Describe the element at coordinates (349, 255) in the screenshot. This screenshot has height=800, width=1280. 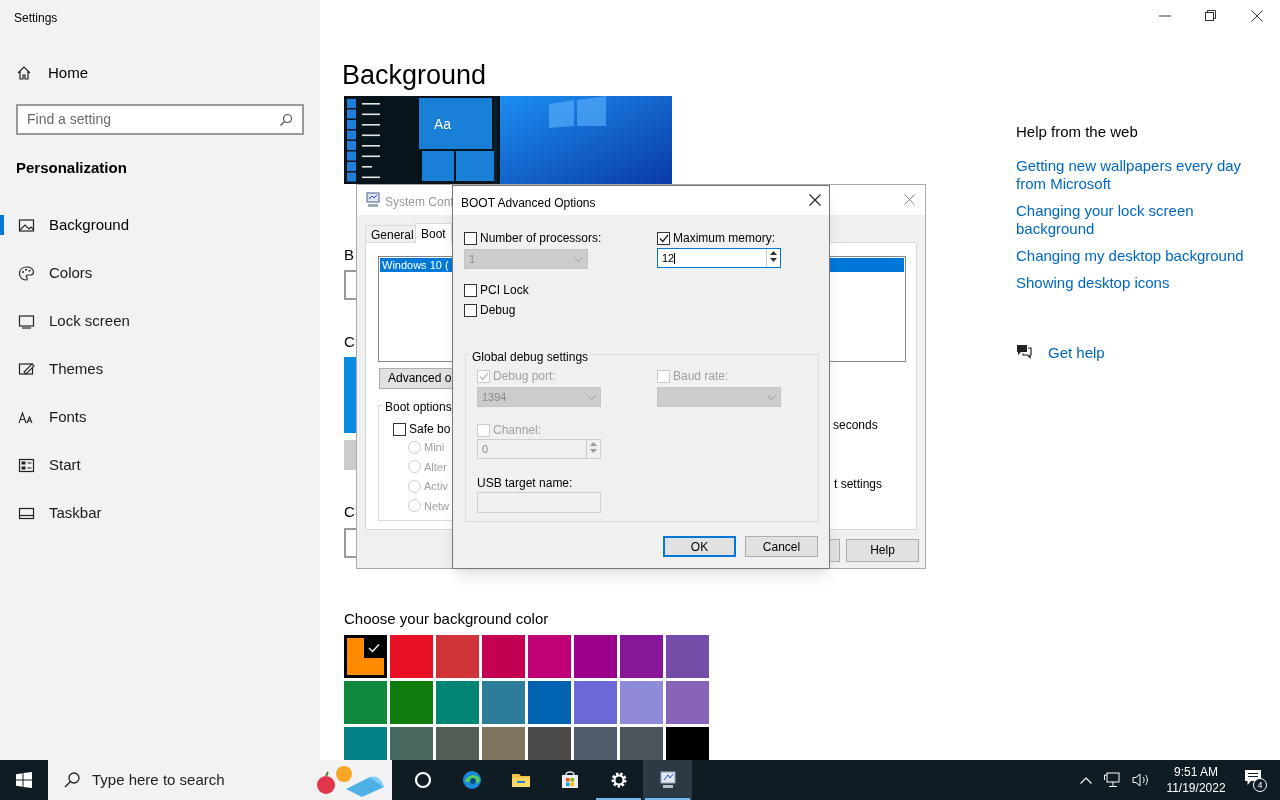
I see `section-label: B` at that location.